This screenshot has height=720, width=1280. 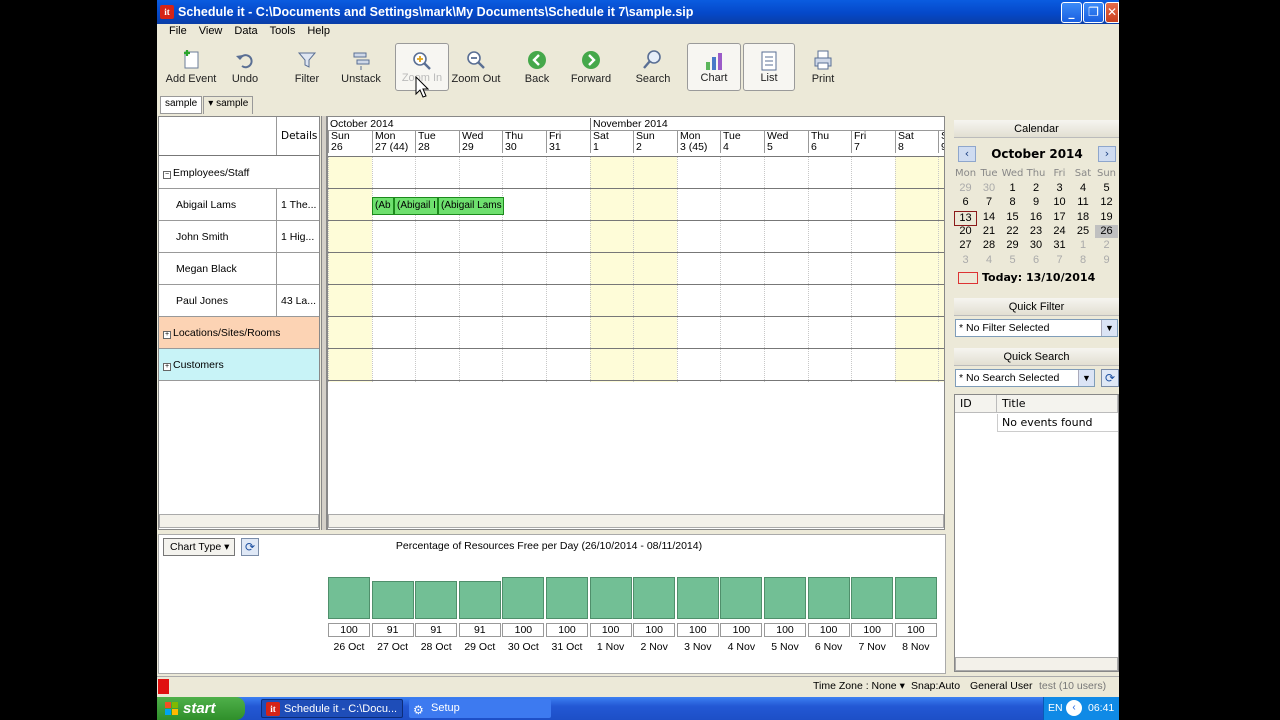 What do you see at coordinates (823, 67) in the screenshot?
I see `print-button: Print` at bounding box center [823, 67].